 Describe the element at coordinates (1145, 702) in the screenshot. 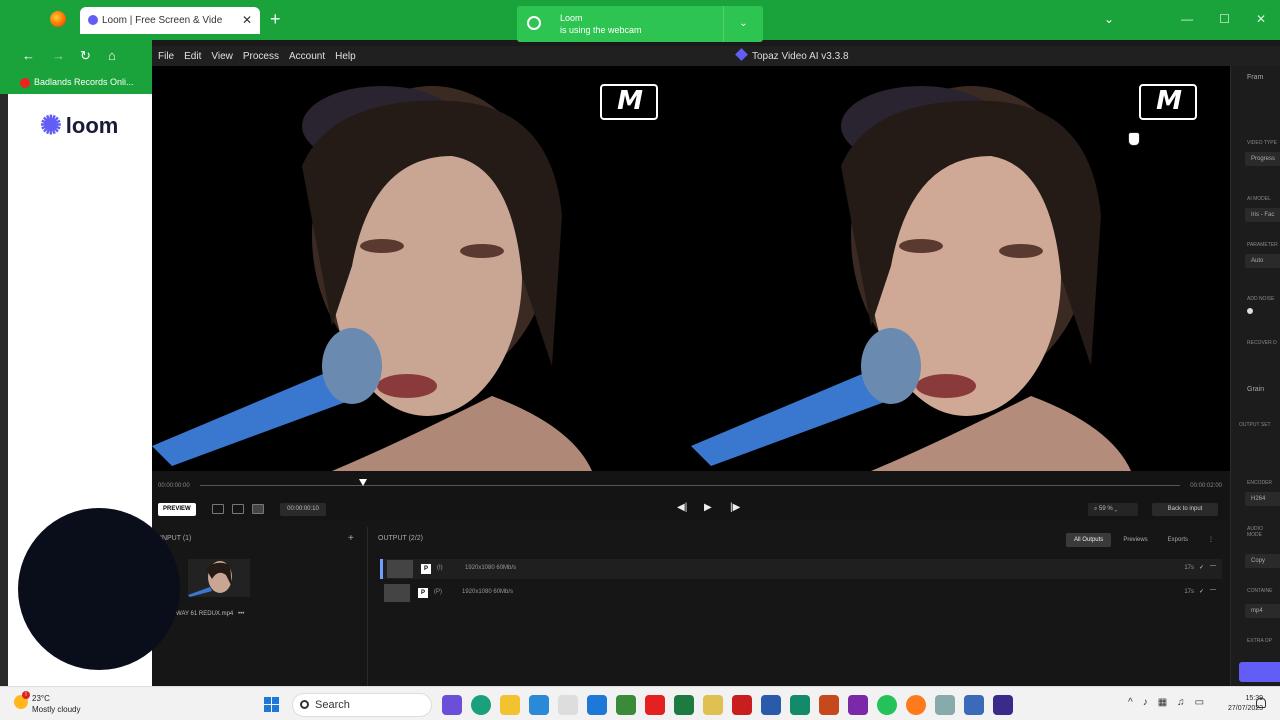

I see `microphone-icon: ♪` at that location.